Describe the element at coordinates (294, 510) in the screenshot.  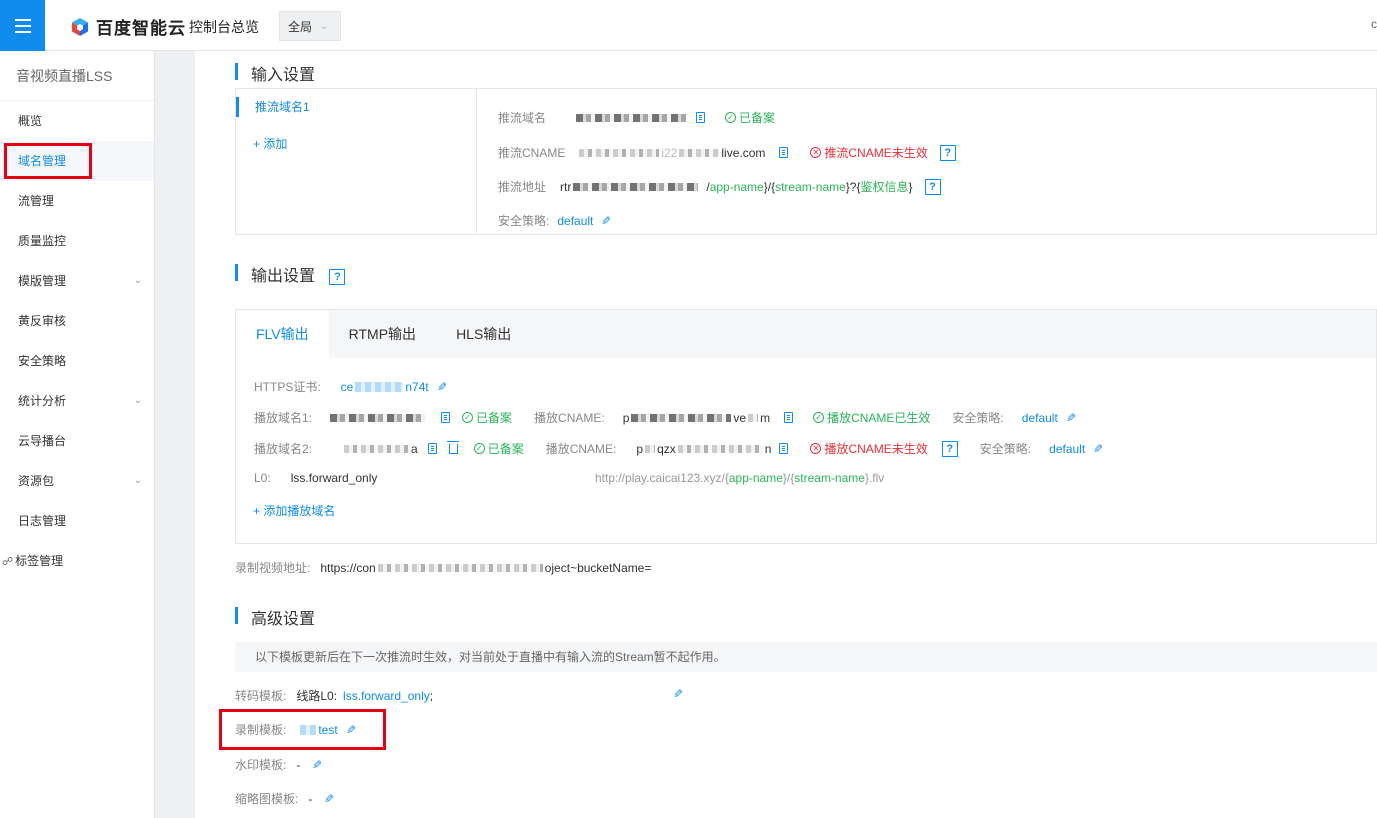
I see `add-play-domain-link: + 添加播放域名` at that location.